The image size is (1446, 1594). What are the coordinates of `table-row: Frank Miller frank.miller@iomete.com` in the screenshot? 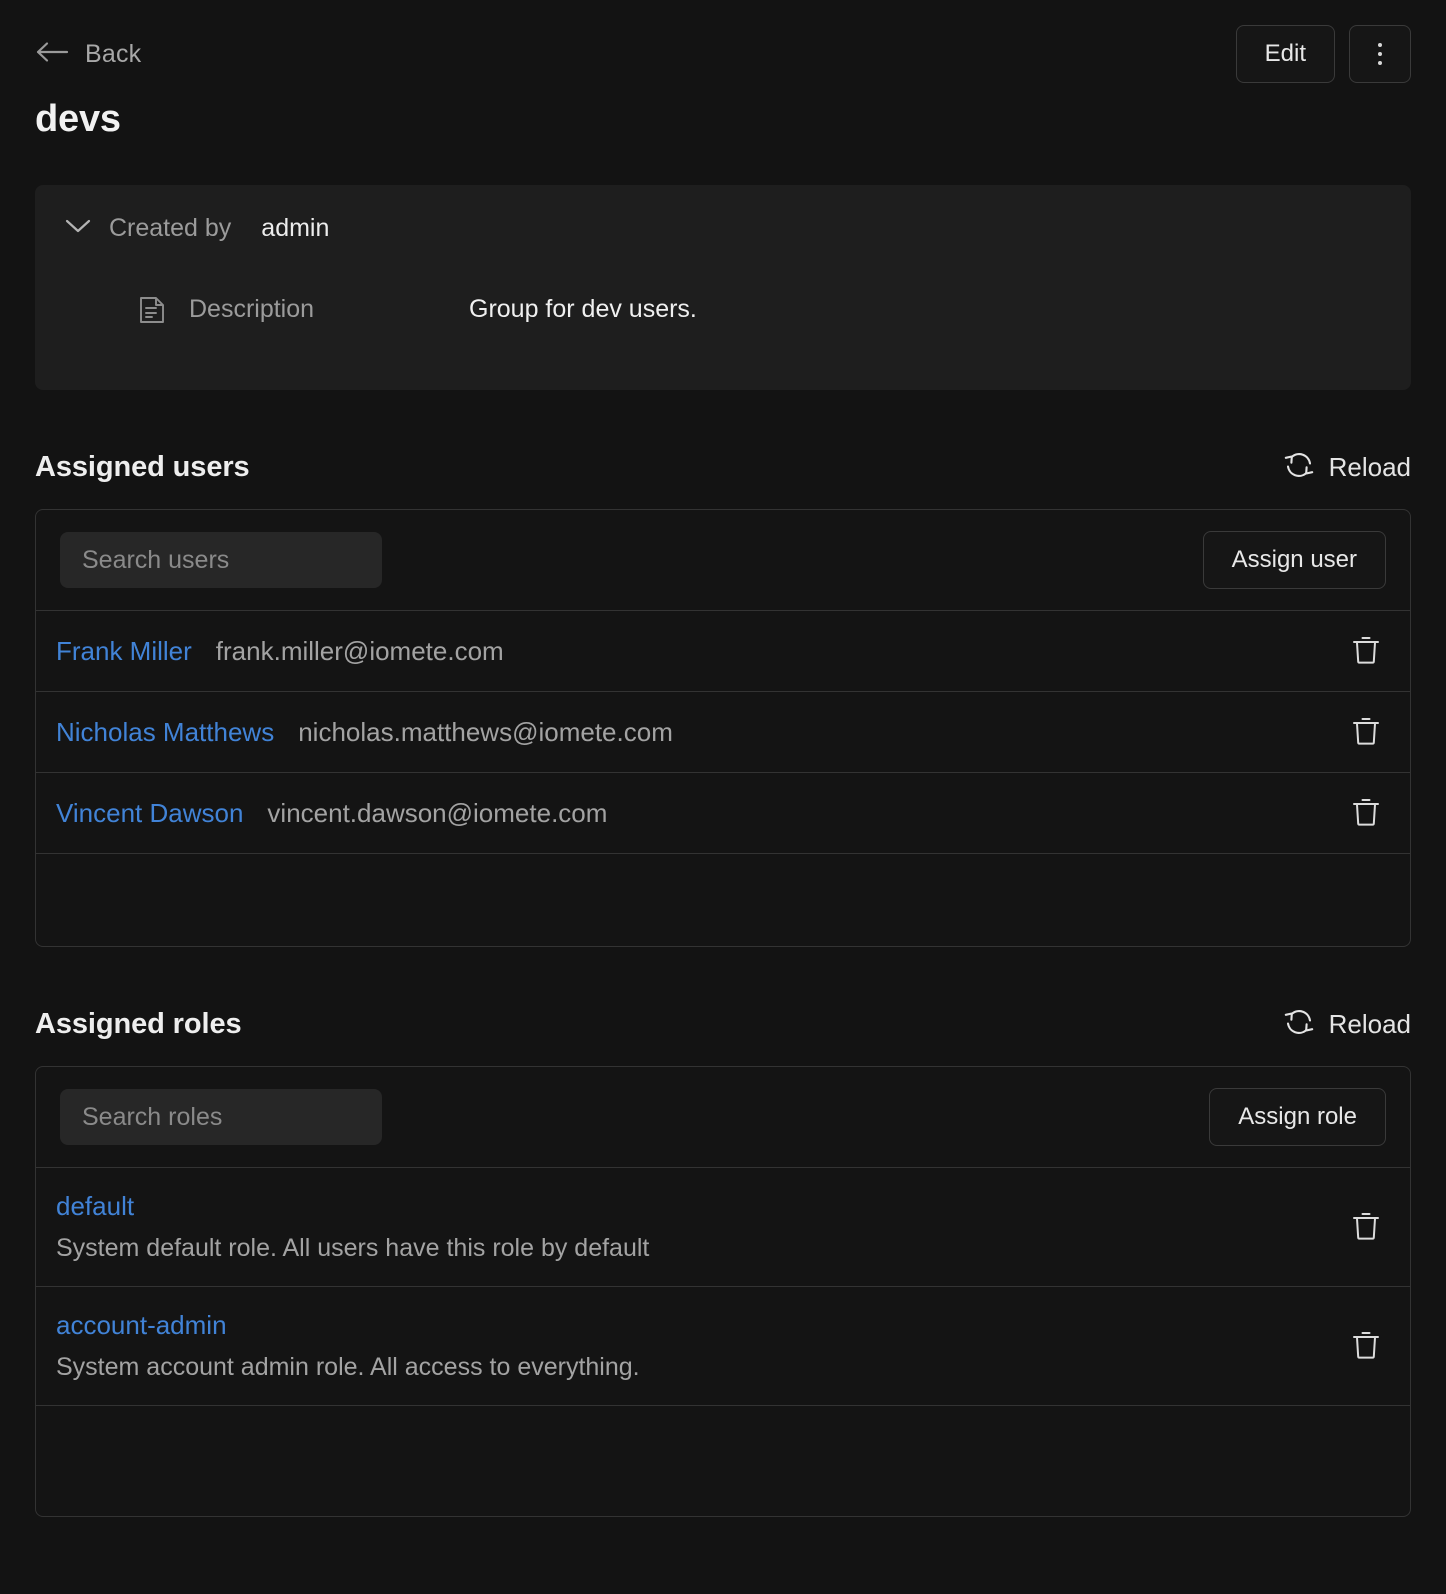 It's located at (723, 651).